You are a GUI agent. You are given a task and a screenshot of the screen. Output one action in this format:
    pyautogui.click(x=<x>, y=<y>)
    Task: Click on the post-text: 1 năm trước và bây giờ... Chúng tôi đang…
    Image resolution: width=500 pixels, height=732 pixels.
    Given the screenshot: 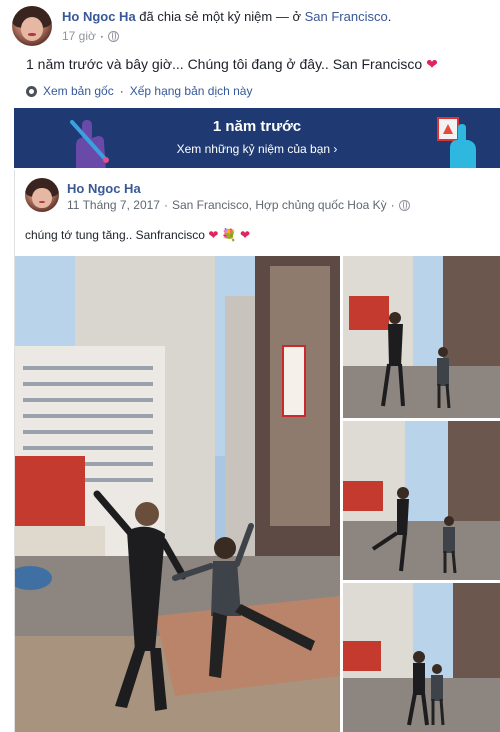 What is the action you would take?
    pyautogui.click(x=232, y=64)
    